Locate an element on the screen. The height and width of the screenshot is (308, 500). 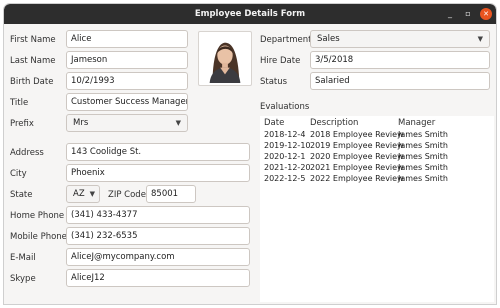
department-value: Sales is located at coordinates (328, 39).